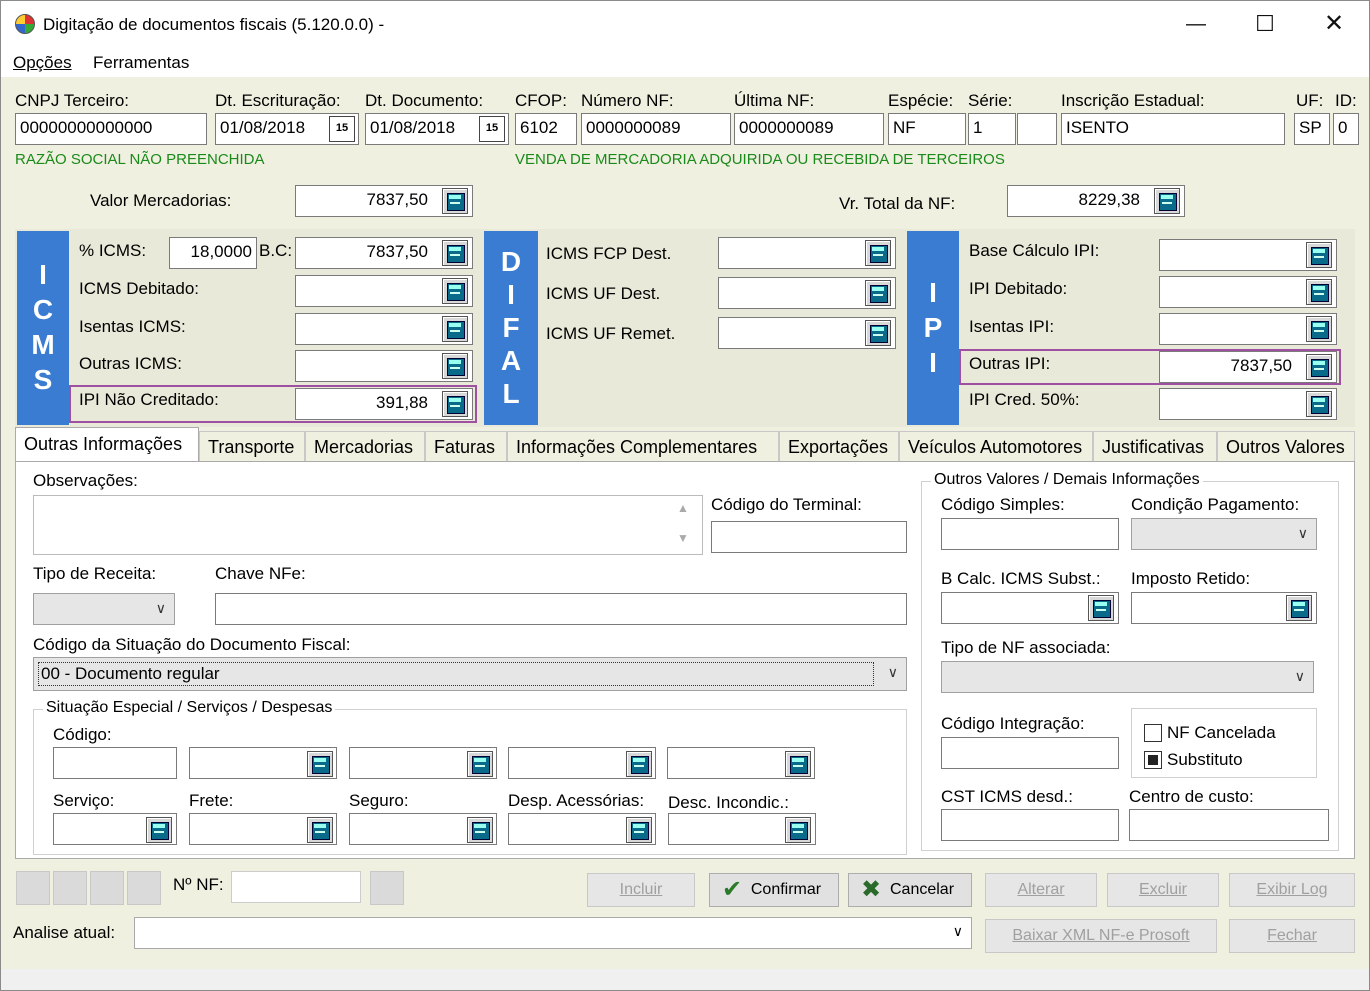  Describe the element at coordinates (1312, 129) in the screenshot. I see `uf-input: SP` at that location.